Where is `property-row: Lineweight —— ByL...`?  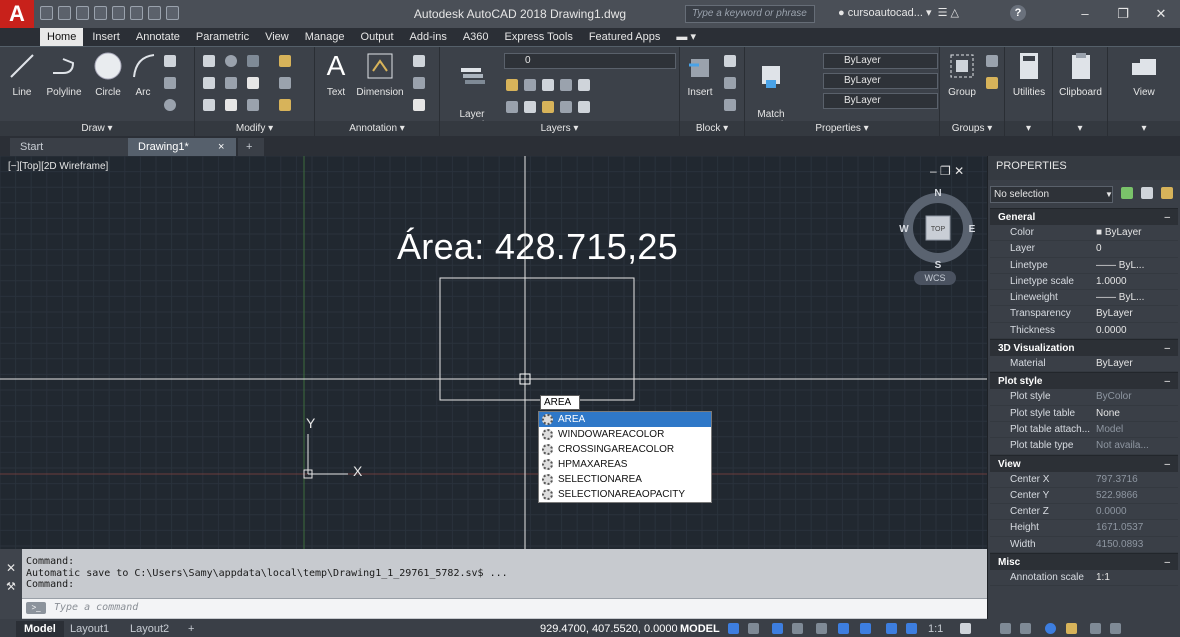
property-row: Lineweight —— ByL... is located at coordinates (1084, 298).